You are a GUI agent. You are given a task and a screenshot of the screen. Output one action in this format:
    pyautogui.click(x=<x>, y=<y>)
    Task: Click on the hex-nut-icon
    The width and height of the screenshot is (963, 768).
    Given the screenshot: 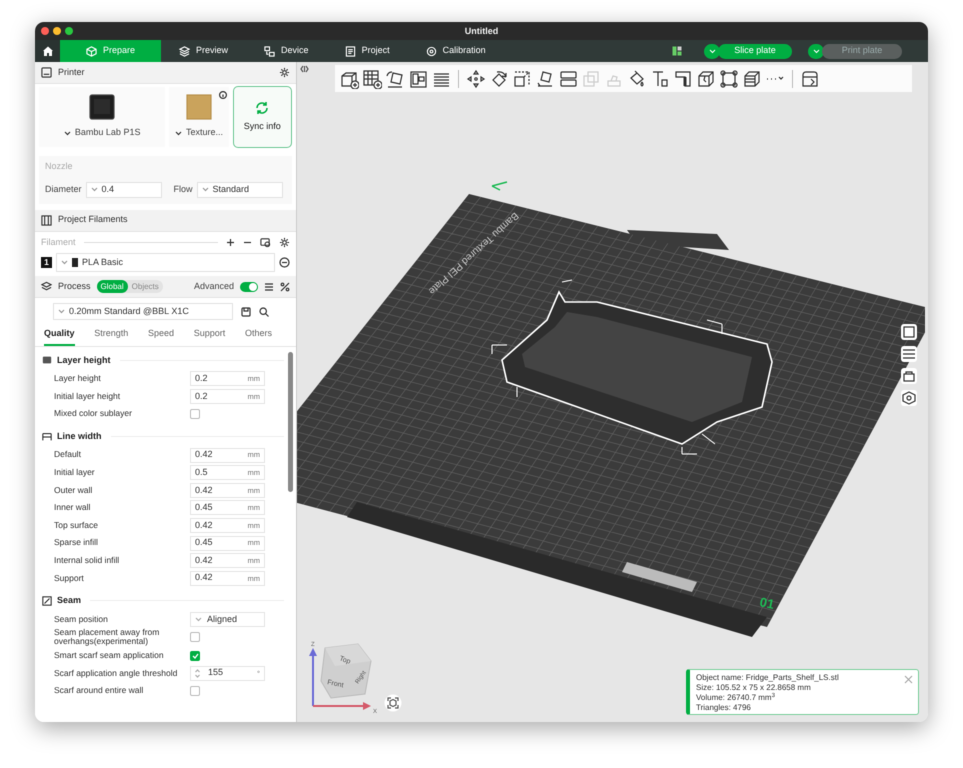 What is the action you would take?
    pyautogui.click(x=909, y=398)
    